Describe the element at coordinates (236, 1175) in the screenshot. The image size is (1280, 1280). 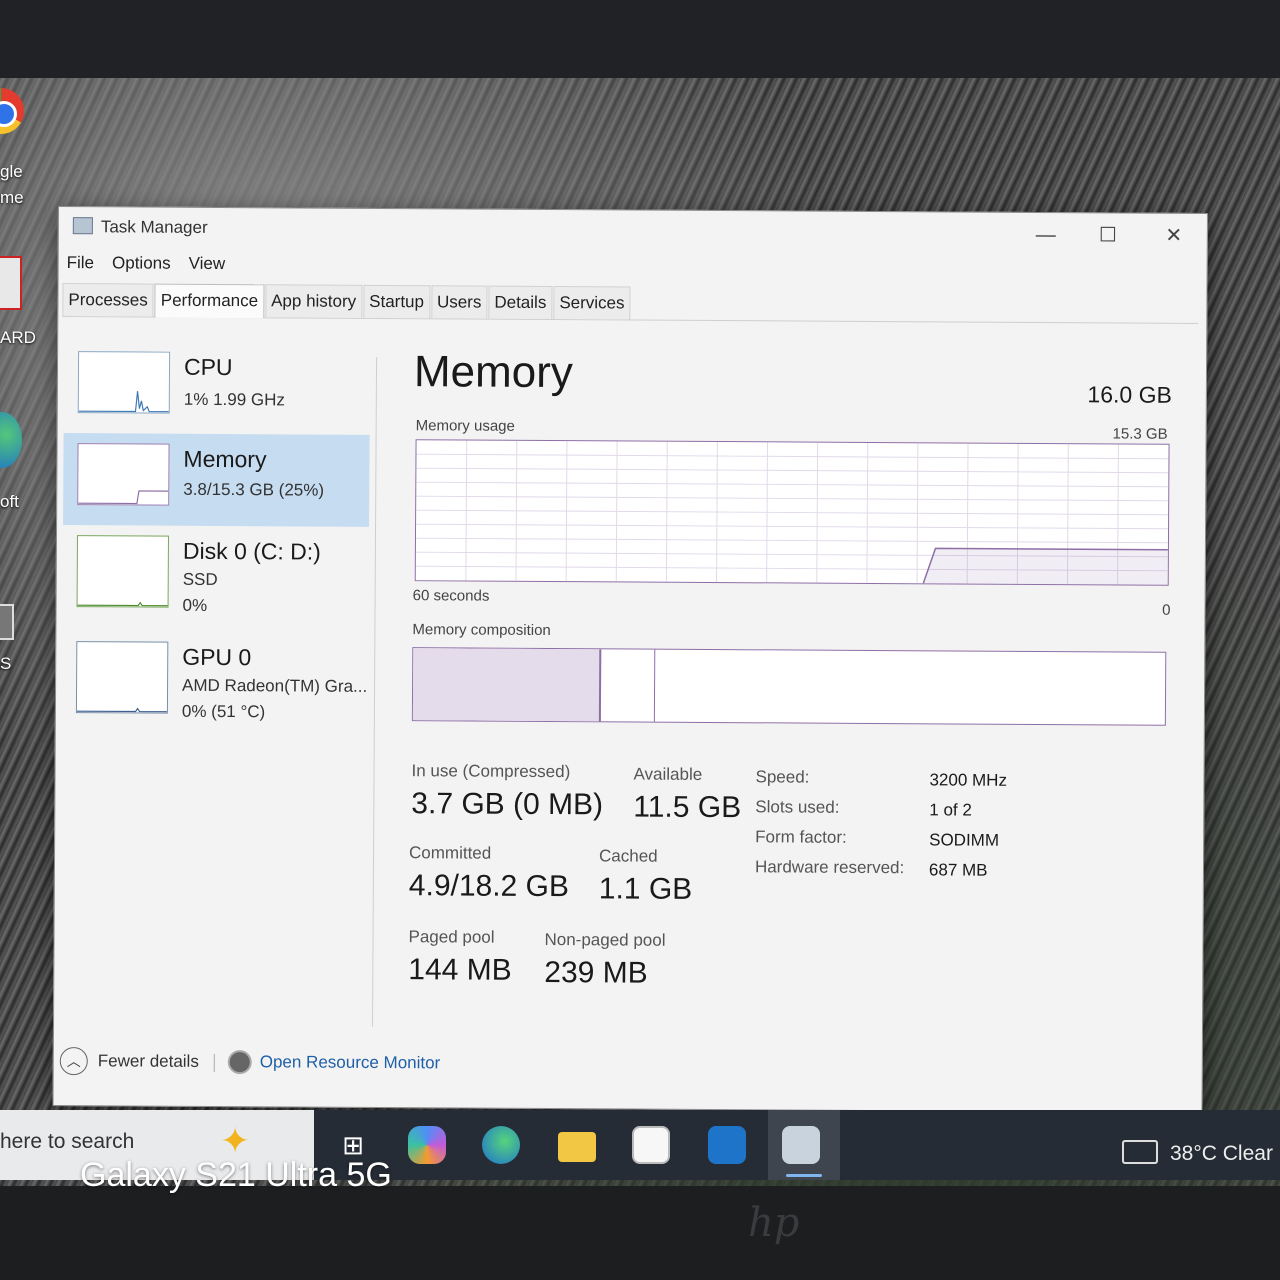
I see `camera-watermark: Galaxy S21 Ultra 5G` at that location.